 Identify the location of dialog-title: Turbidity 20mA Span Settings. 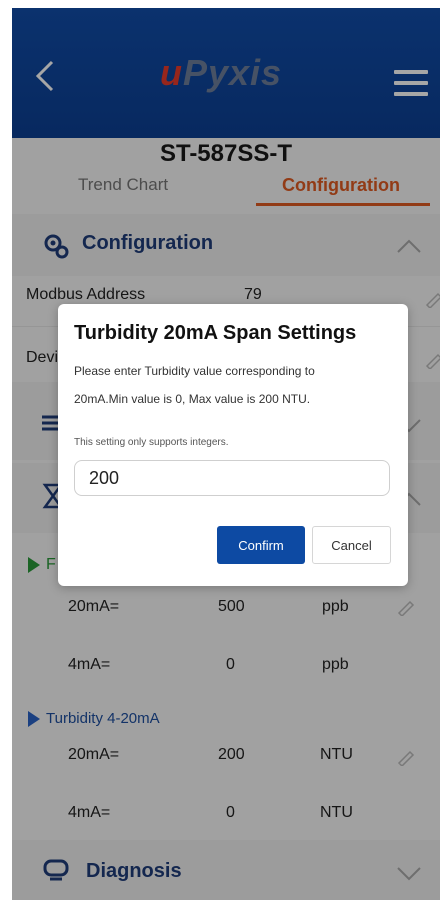
(215, 333).